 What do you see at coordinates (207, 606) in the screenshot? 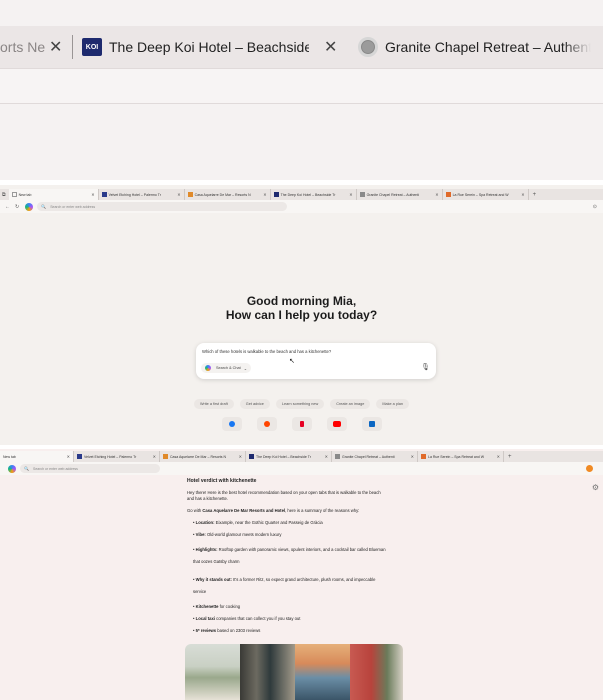
I see `bullet-label: Kitchenette` at bounding box center [207, 606].